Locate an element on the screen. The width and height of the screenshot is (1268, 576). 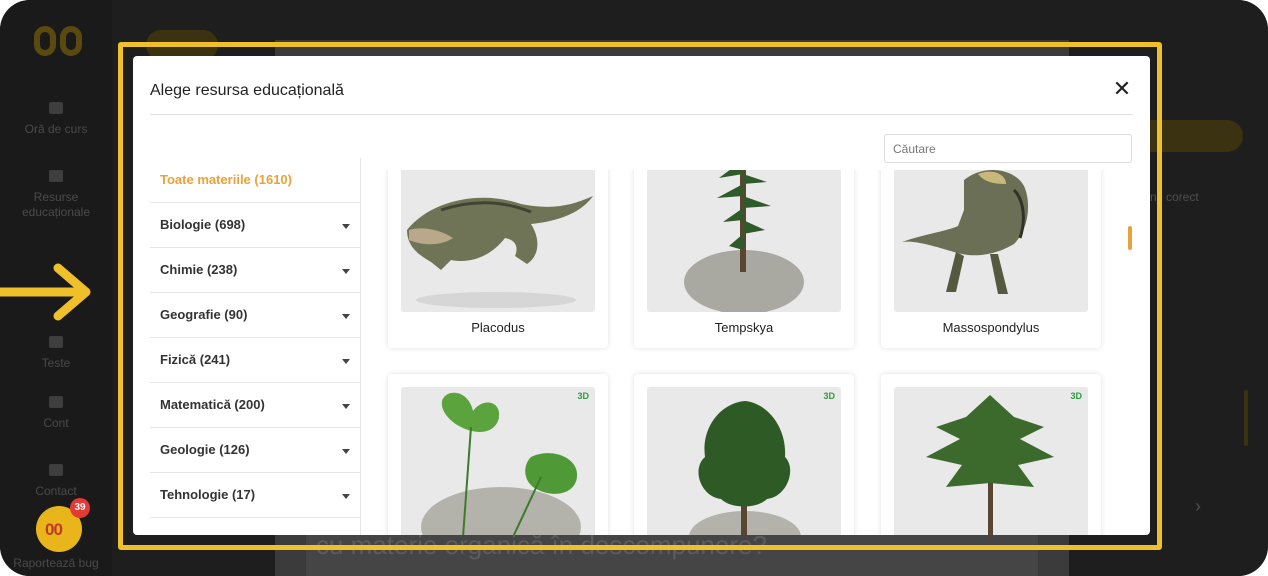
resource-card-tree: 3D is located at coordinates (744, 454).